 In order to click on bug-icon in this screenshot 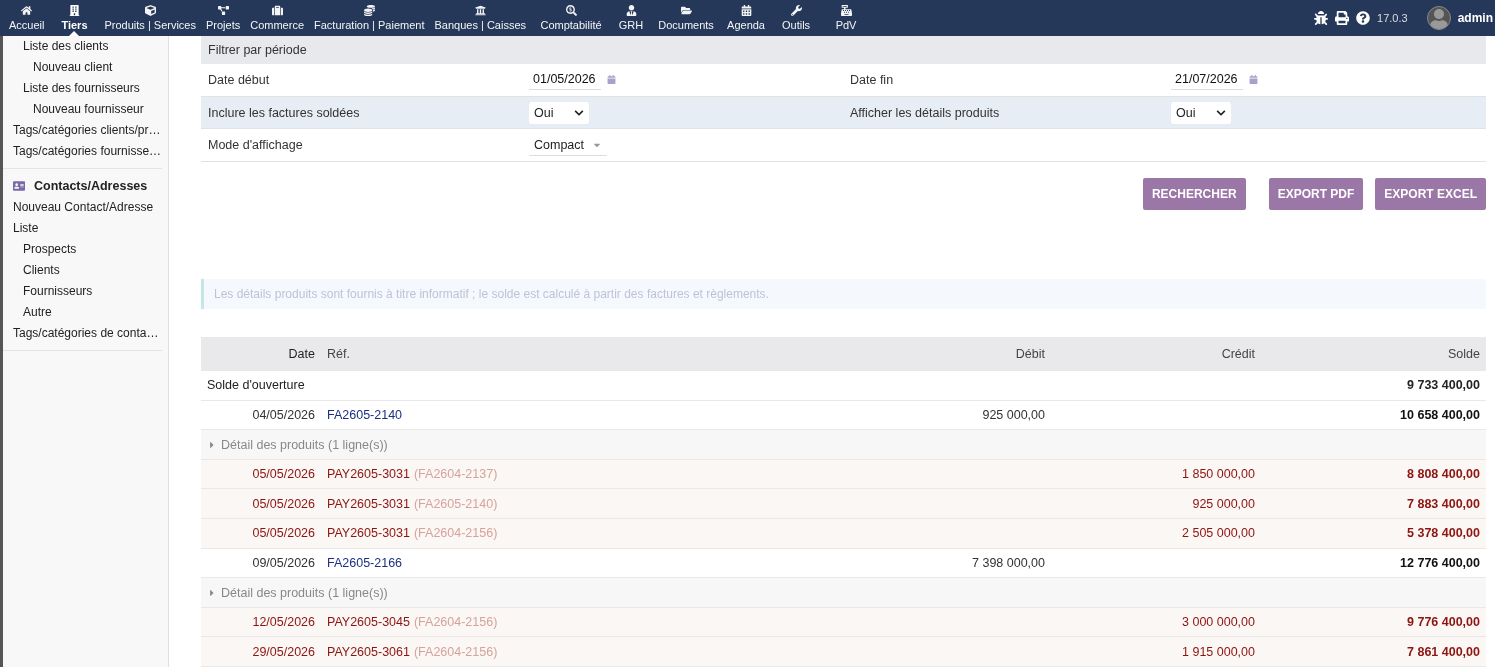, I will do `click(1321, 18)`.